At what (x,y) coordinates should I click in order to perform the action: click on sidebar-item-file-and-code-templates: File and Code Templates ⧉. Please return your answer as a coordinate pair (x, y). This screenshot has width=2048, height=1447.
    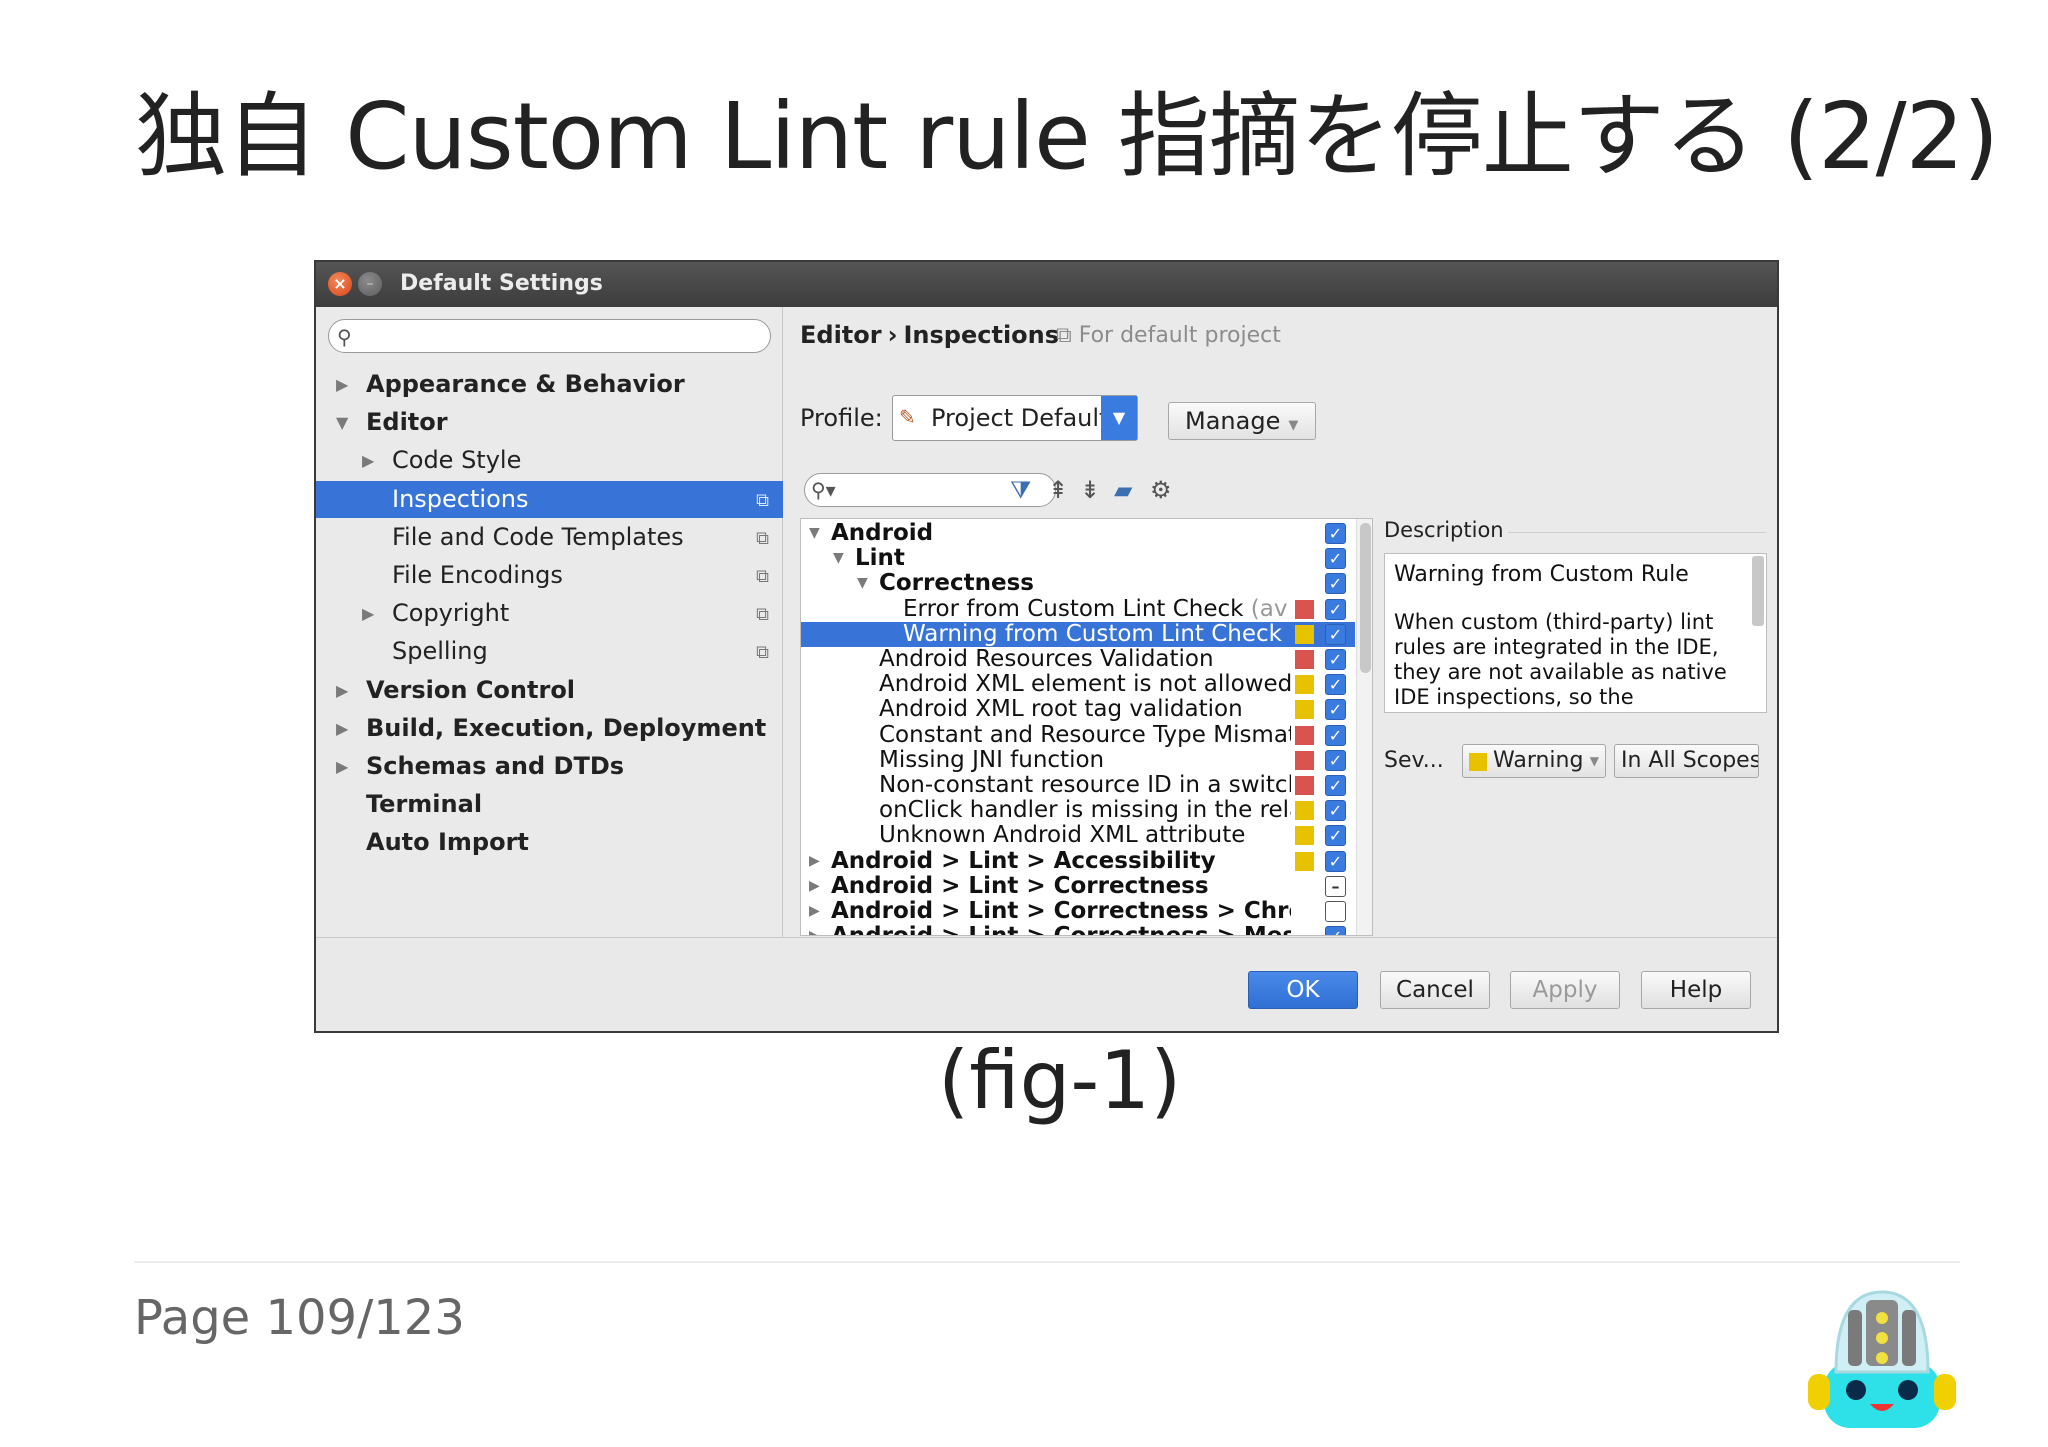
    Looking at the image, I should click on (549, 537).